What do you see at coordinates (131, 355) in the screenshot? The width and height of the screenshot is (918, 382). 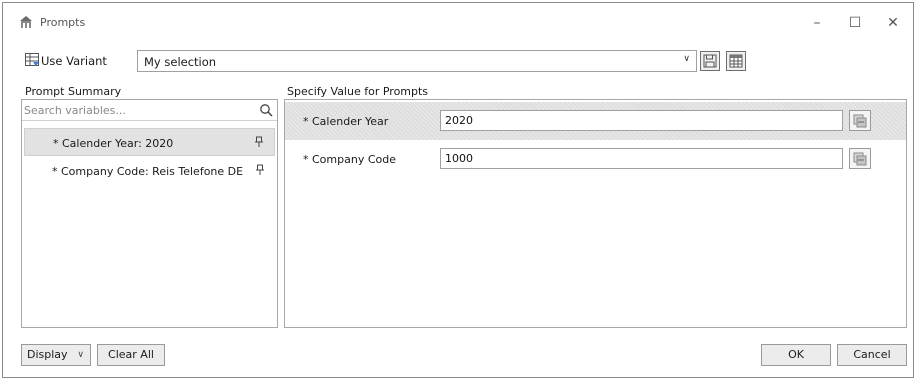 I see `clear-all-button: Clear All` at bounding box center [131, 355].